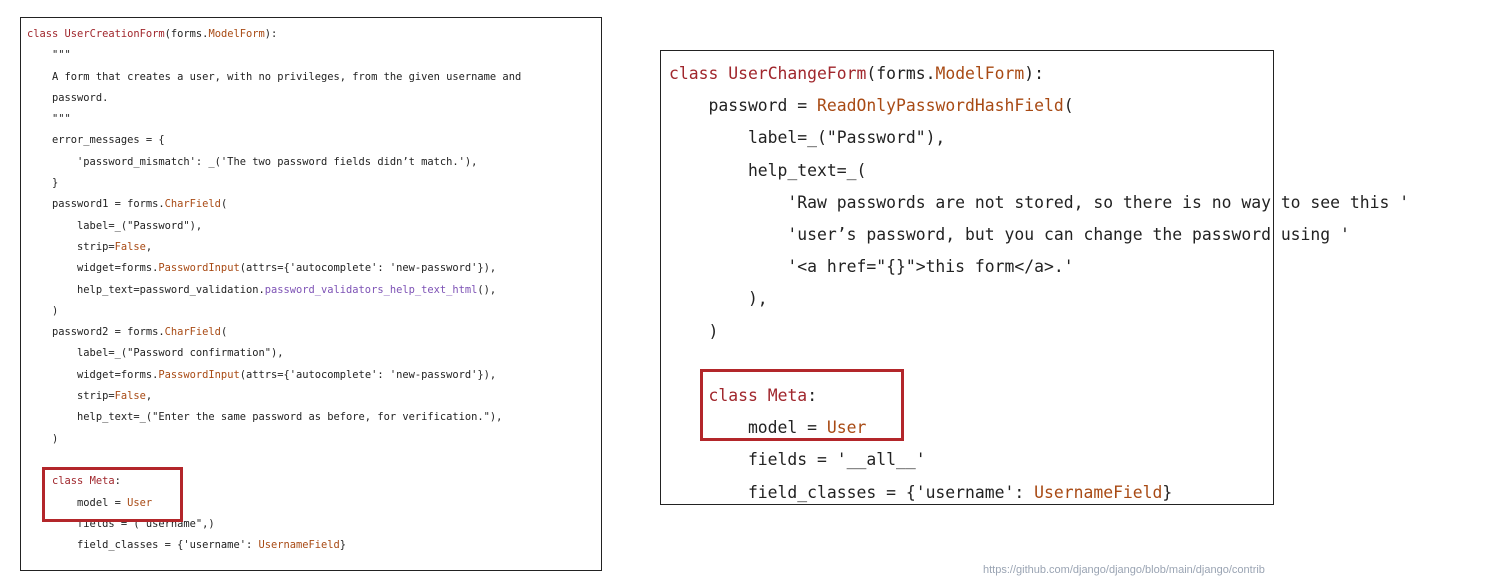  I want to click on code-left-line-5: """, so click(49, 119).